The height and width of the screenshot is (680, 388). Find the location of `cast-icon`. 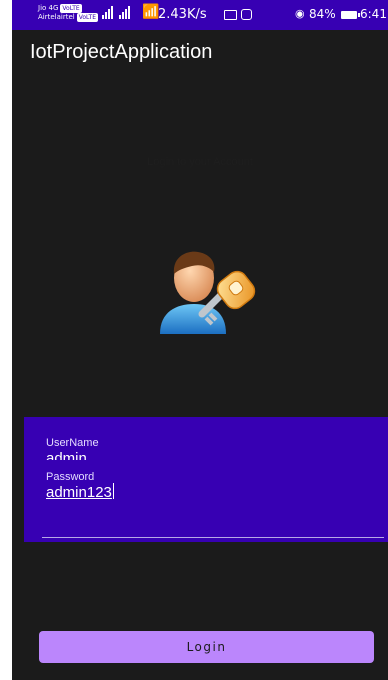

cast-icon is located at coordinates (230, 15).